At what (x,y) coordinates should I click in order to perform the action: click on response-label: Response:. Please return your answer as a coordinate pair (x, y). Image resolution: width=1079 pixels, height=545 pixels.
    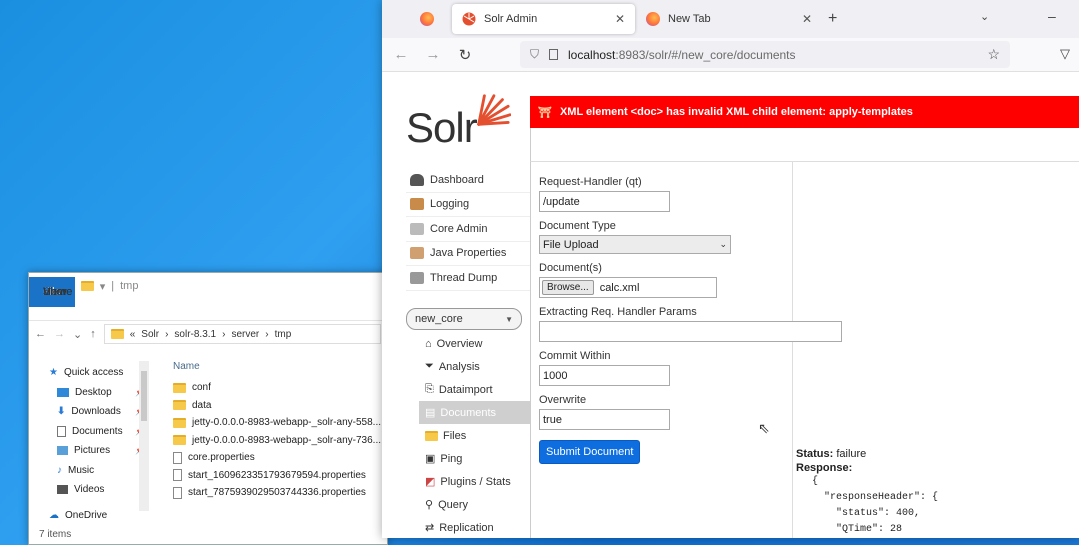
    Looking at the image, I should click on (824, 468).